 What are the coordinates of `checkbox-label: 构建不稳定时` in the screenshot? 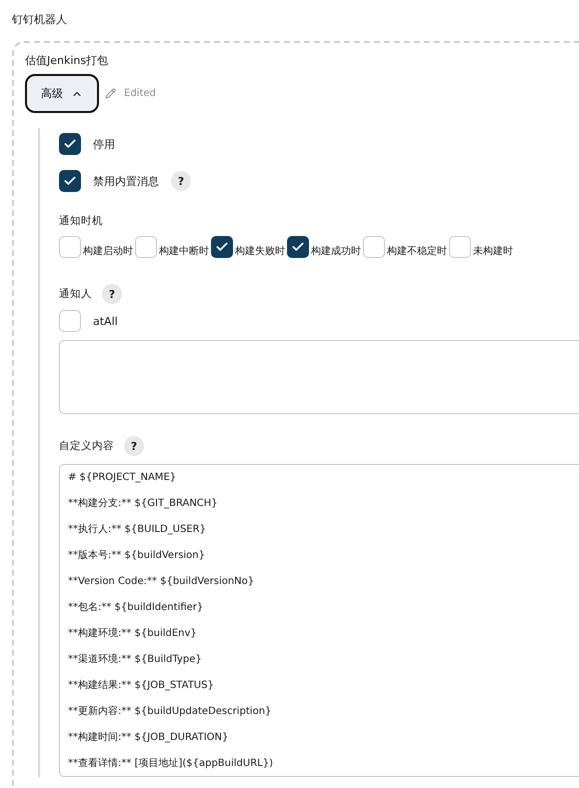 It's located at (417, 252).